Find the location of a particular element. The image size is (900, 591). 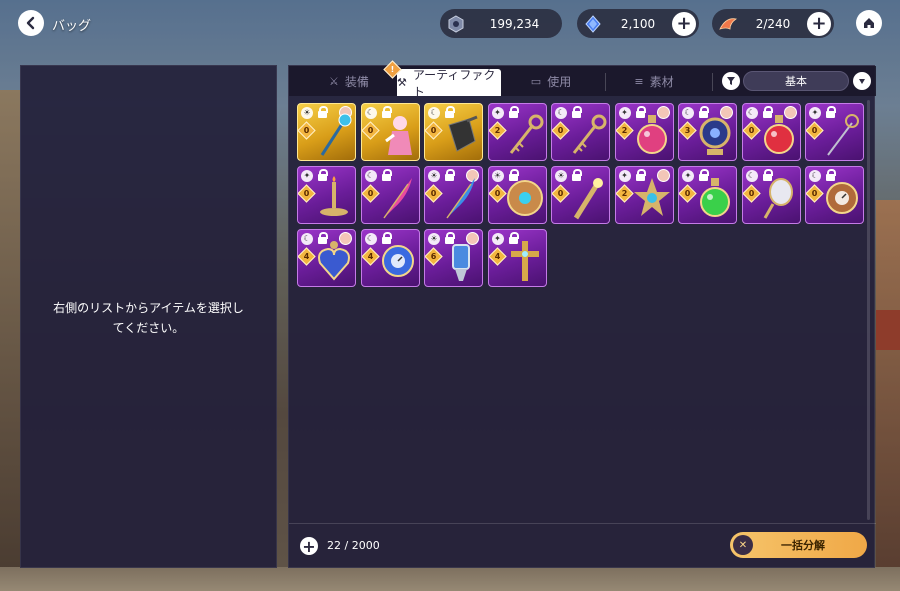

back-arrow-icon is located at coordinates (30, 23).